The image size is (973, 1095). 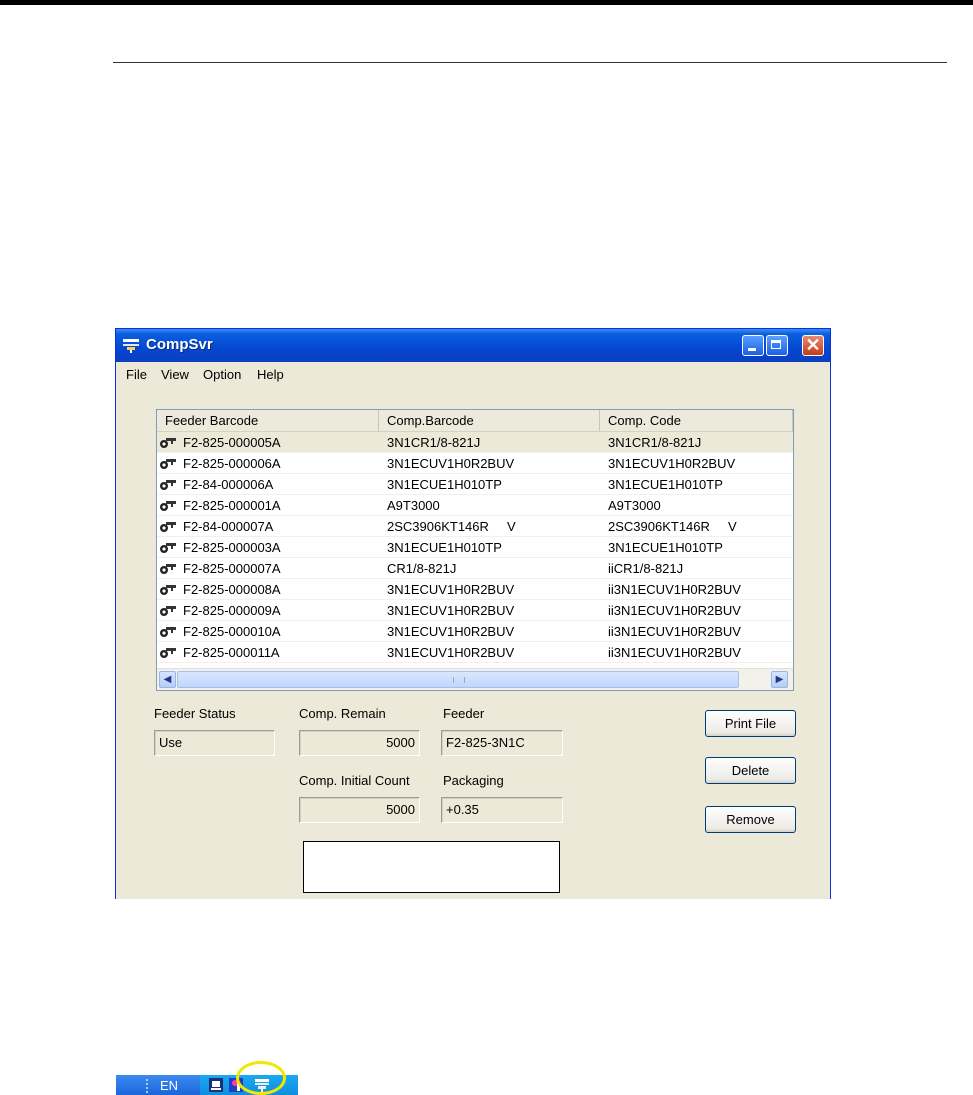 I want to click on print-file-button: Print File, so click(x=750, y=723).